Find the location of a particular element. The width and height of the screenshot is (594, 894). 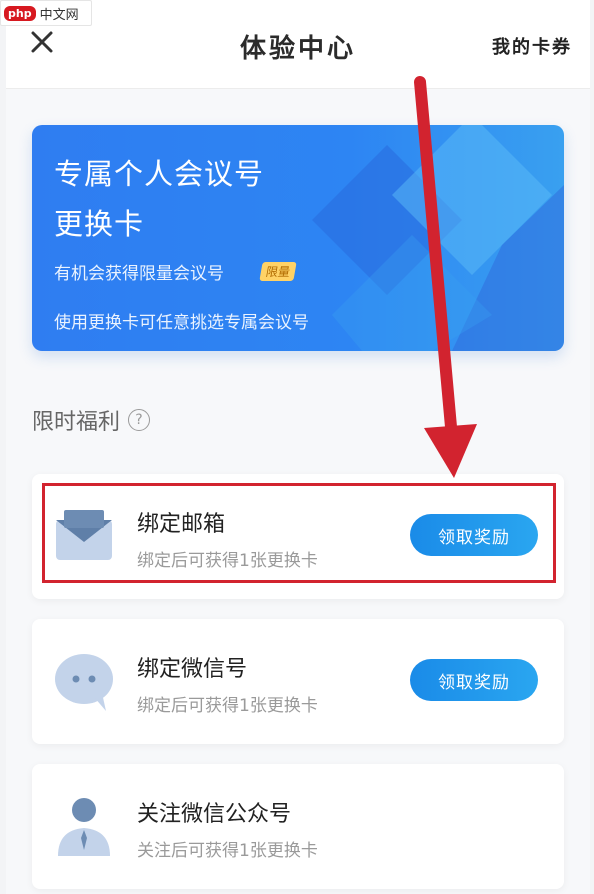

person-icon is located at coordinates (84, 827).